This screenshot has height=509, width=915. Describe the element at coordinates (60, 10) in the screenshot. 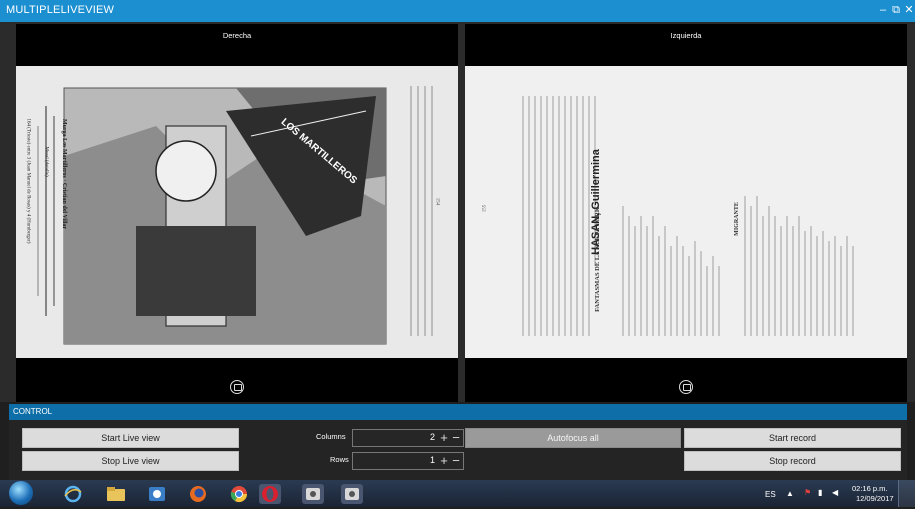

I see `window-title: MULTIPLELIVEVIEW` at that location.